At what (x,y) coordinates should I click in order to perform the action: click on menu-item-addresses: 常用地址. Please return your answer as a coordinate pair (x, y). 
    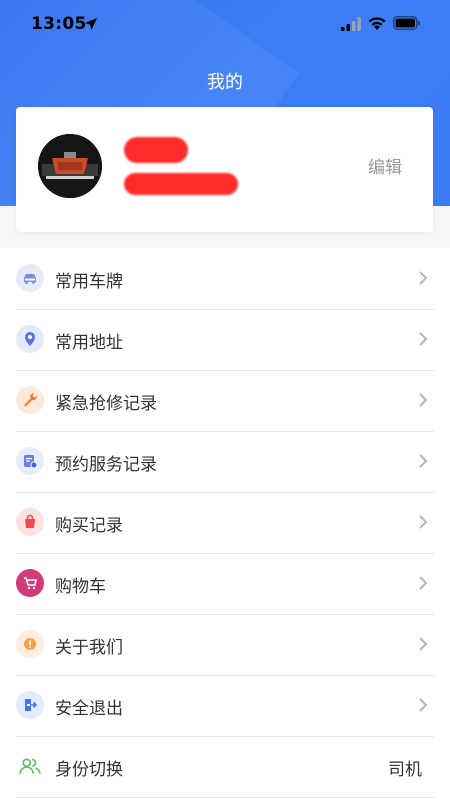
    Looking at the image, I should click on (225, 340).